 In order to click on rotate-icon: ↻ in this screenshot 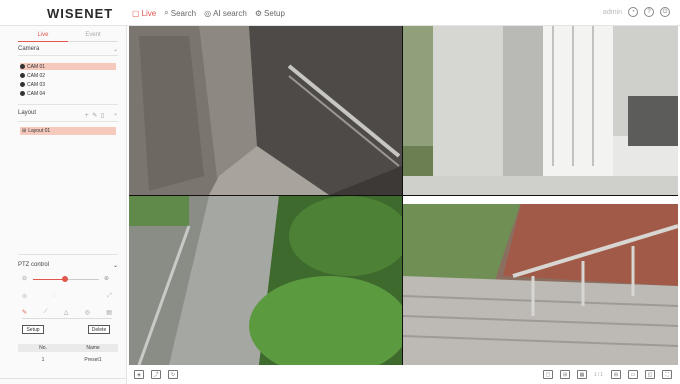, I will do `click(173, 374)`.